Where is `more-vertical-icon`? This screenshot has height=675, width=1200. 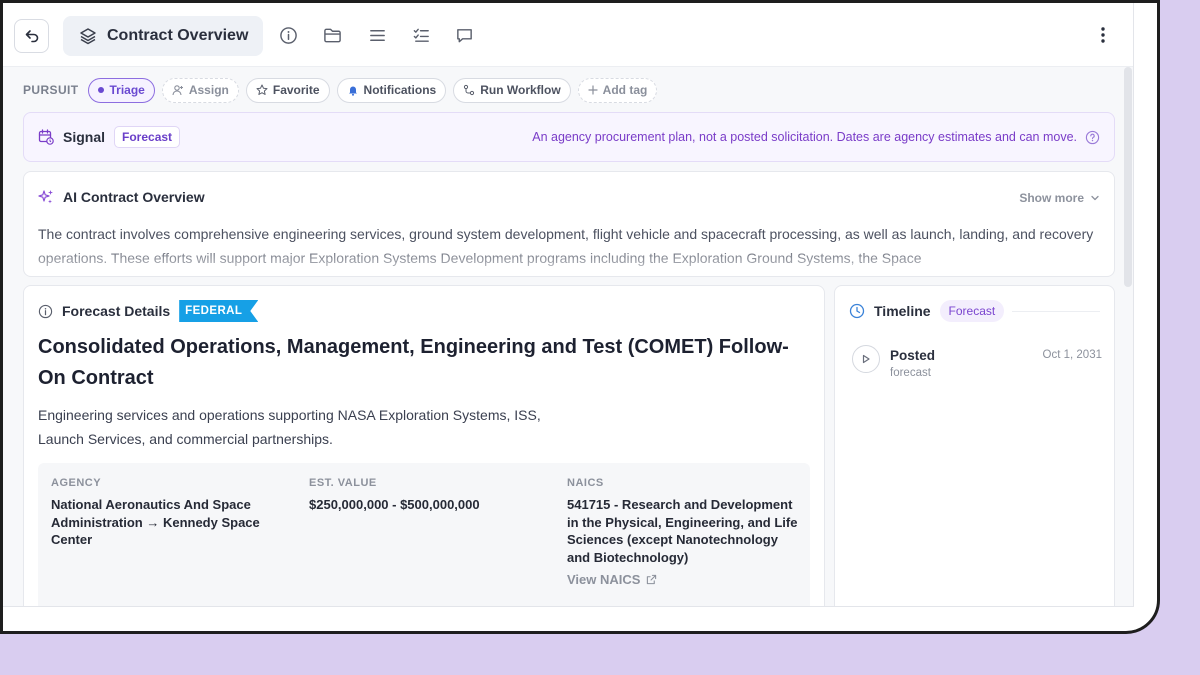
more-vertical-icon is located at coordinates (1103, 35).